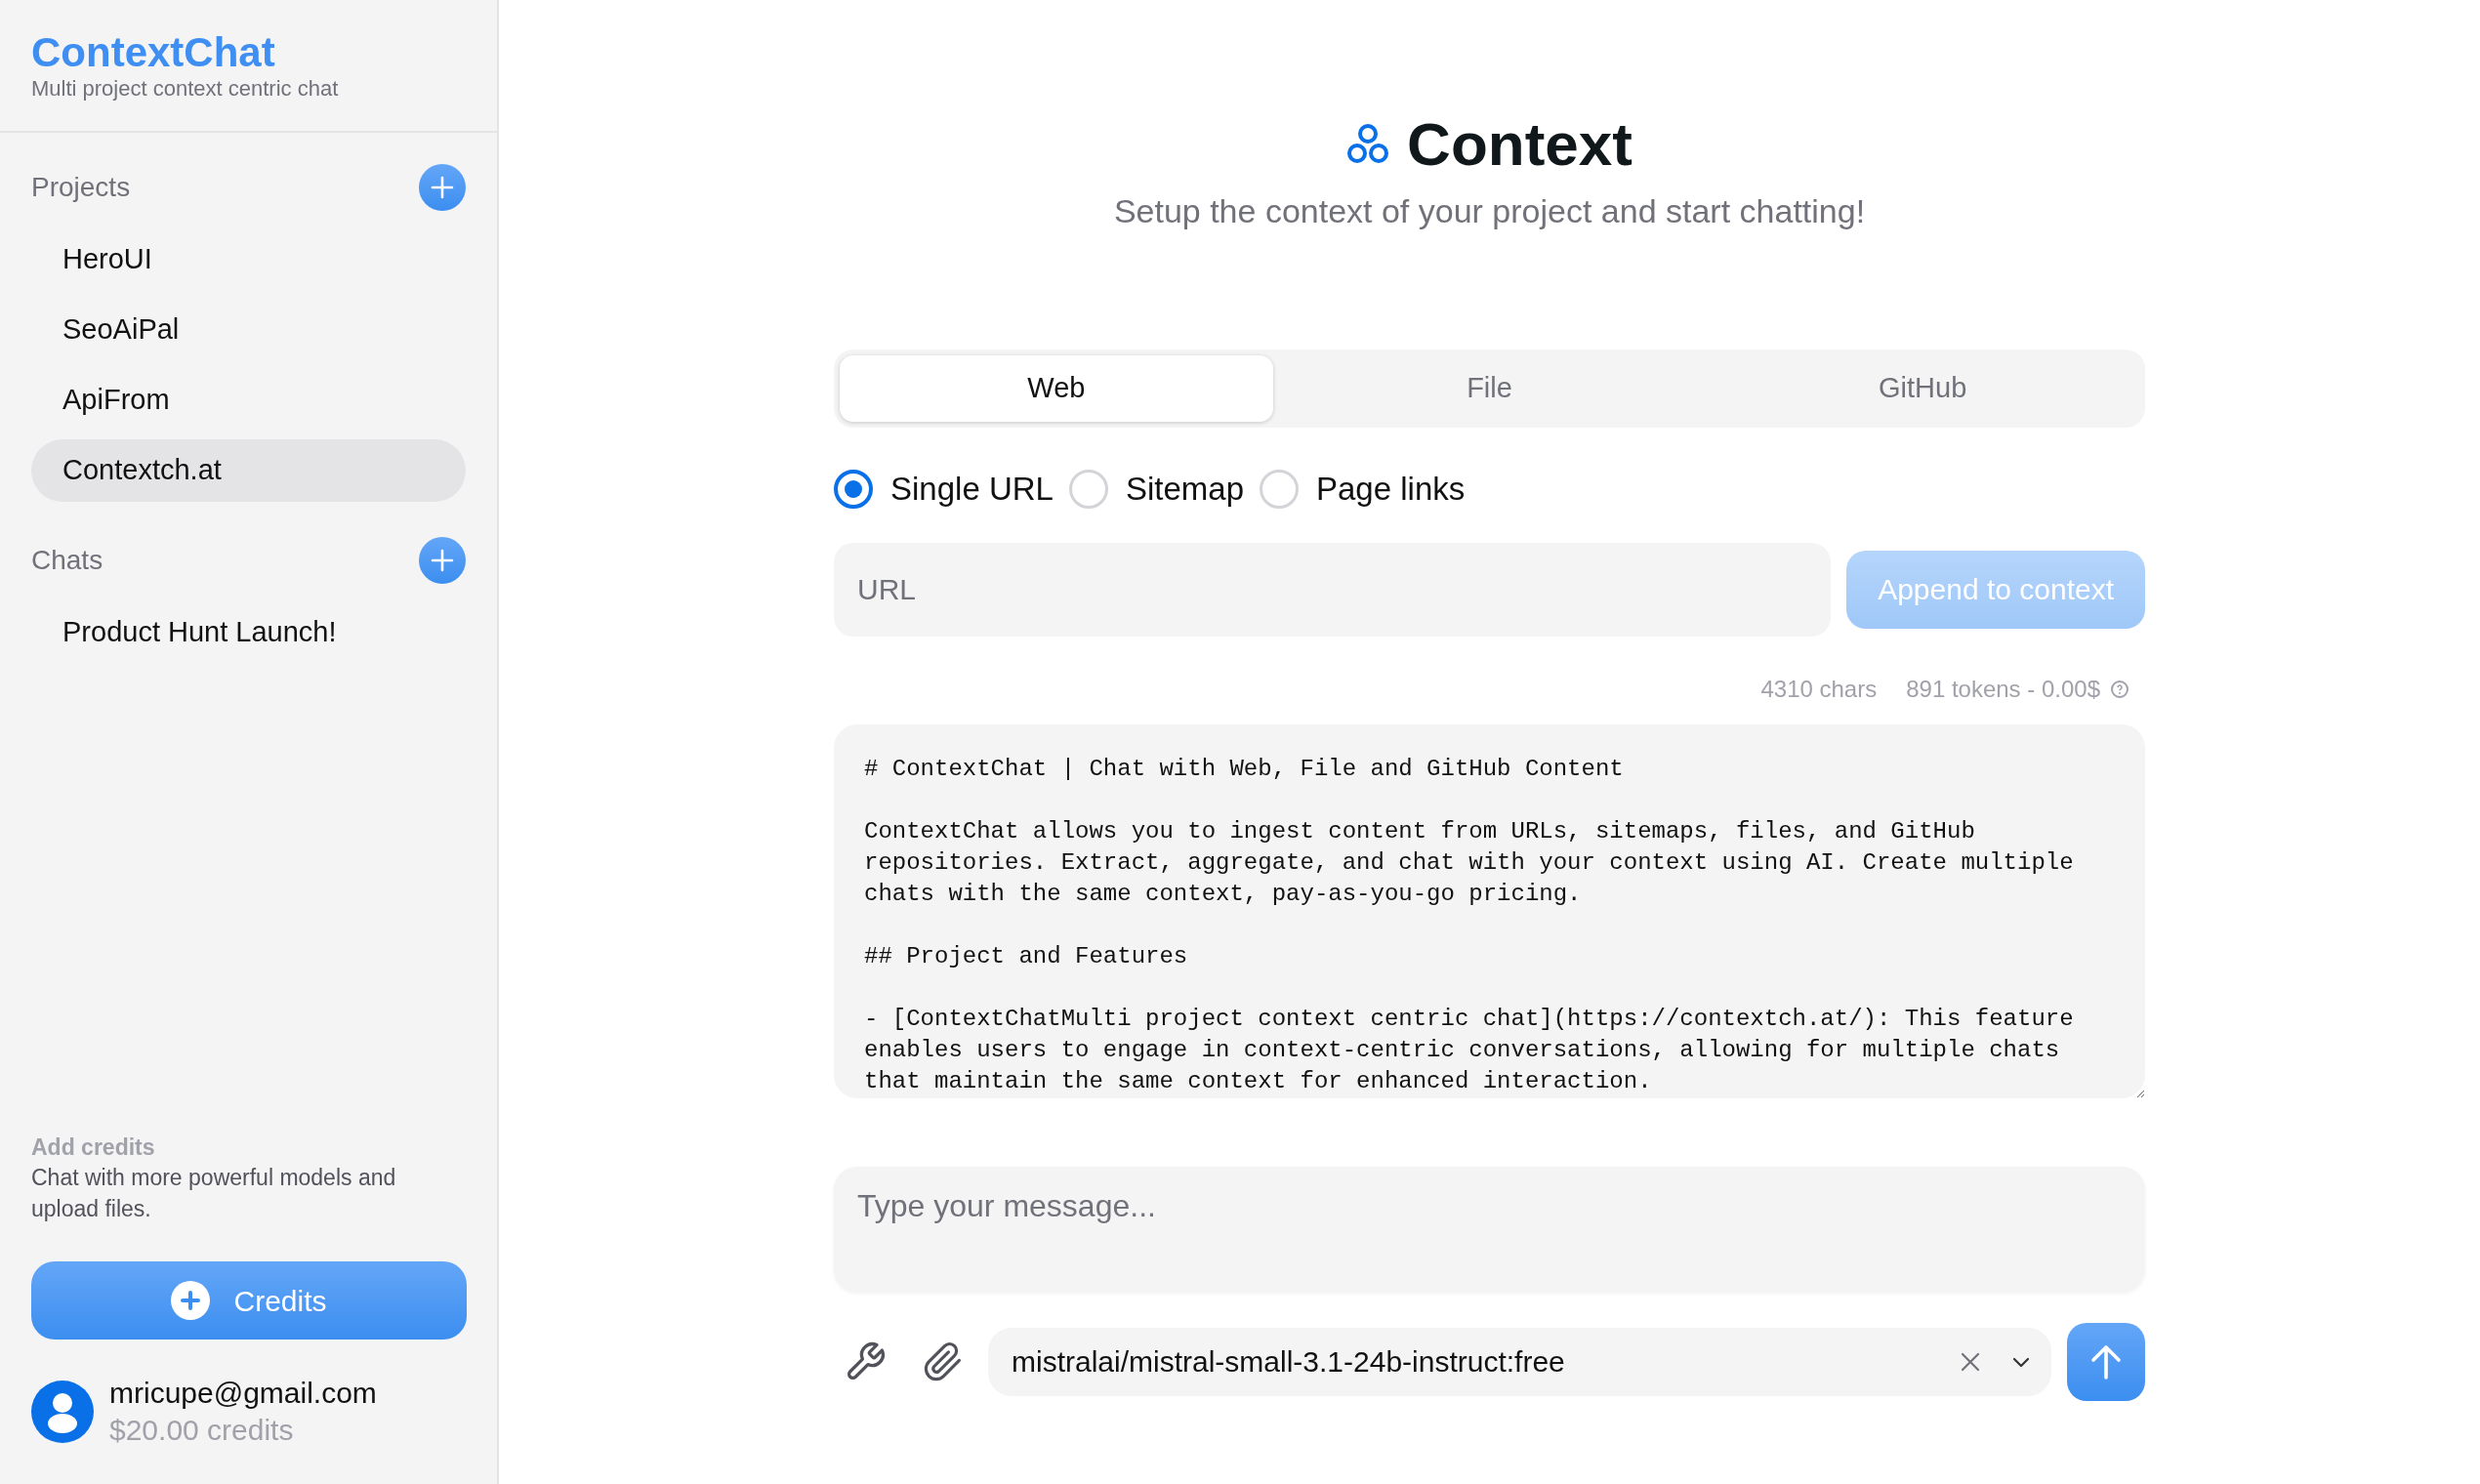 This screenshot has width=2480, height=1484. Describe the element at coordinates (1970, 1362) in the screenshot. I see `clear-icon` at that location.